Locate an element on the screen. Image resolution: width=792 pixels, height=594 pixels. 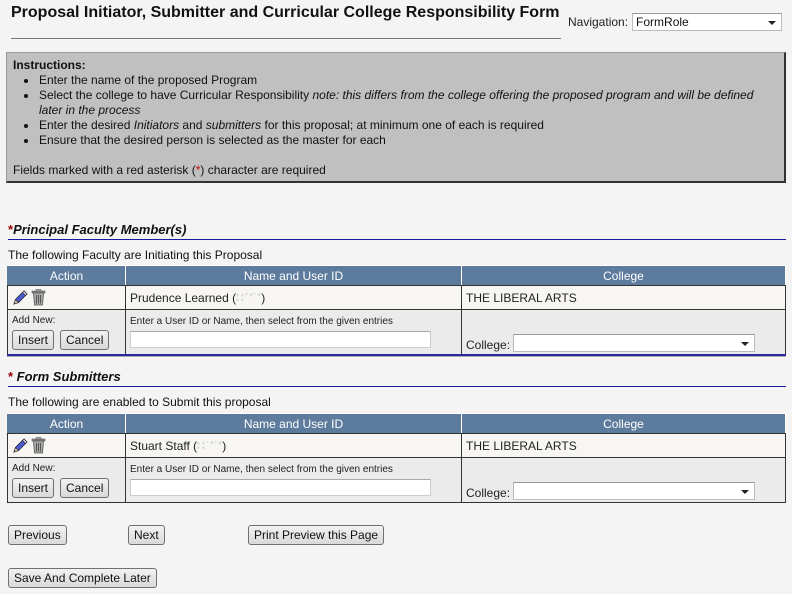
navigation: Navigation: FormRole is located at coordinates (675, 22).